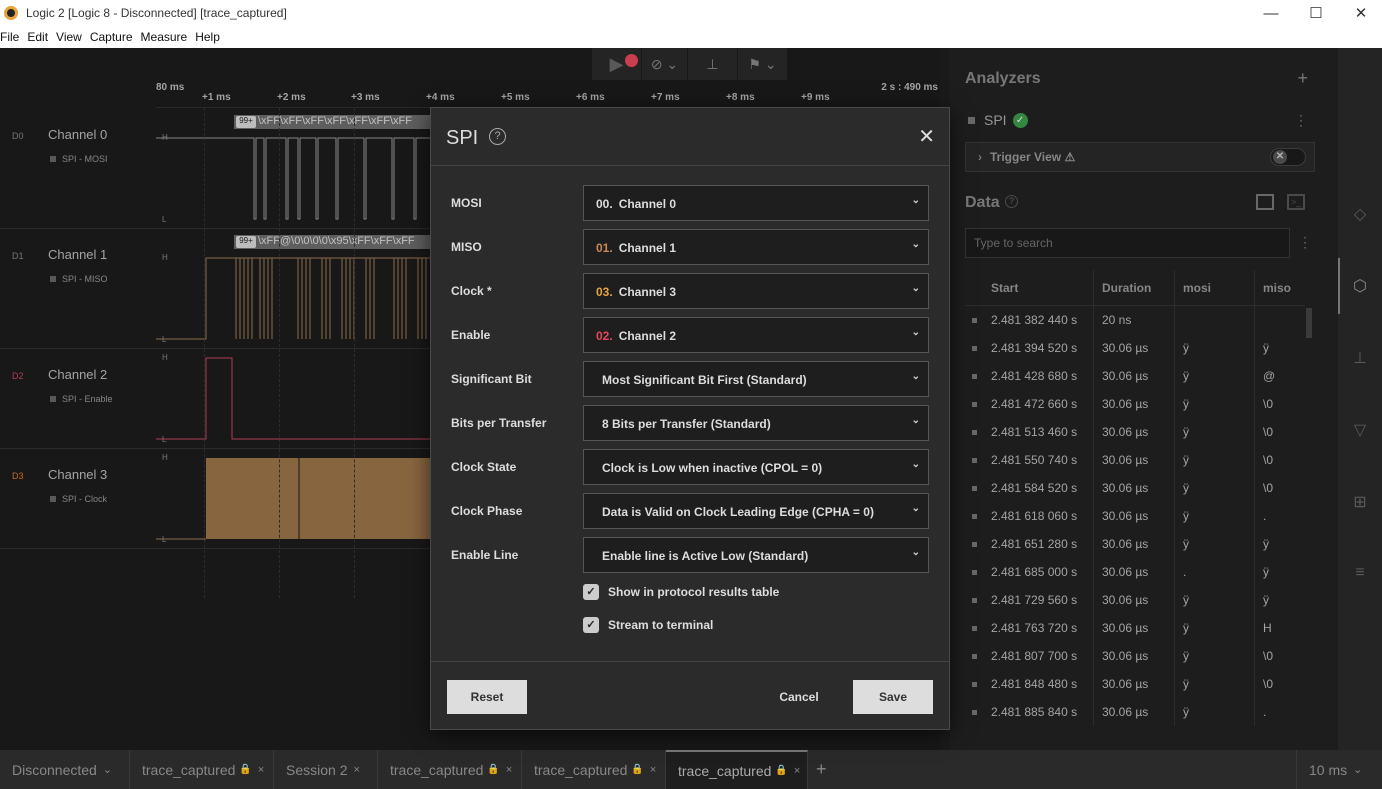 This screenshot has width=1382, height=789. Describe the element at coordinates (487, 697) in the screenshot. I see `reset-button: Reset` at that location.